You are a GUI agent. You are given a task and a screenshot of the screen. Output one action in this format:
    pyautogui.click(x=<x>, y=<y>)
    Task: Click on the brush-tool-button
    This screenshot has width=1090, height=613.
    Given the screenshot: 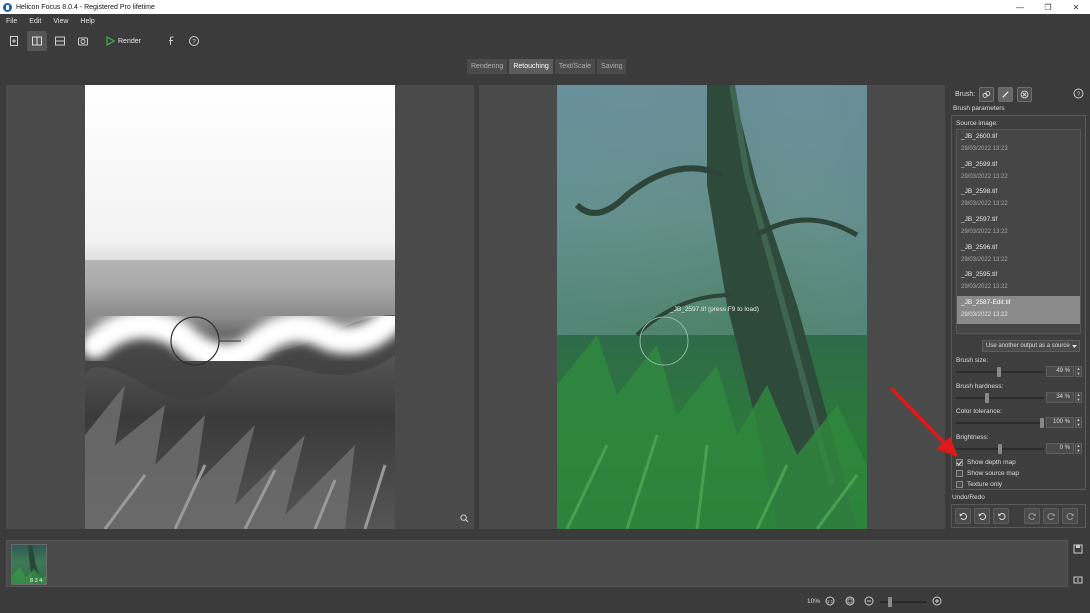 What is the action you would take?
    pyautogui.click(x=1006, y=94)
    